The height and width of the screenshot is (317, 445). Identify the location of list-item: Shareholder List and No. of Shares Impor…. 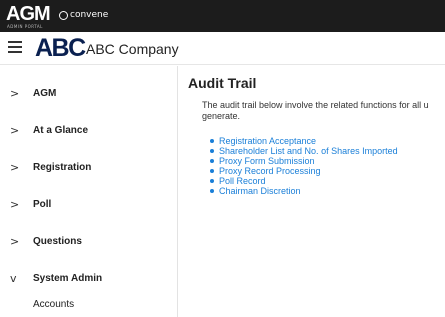
(304, 151).